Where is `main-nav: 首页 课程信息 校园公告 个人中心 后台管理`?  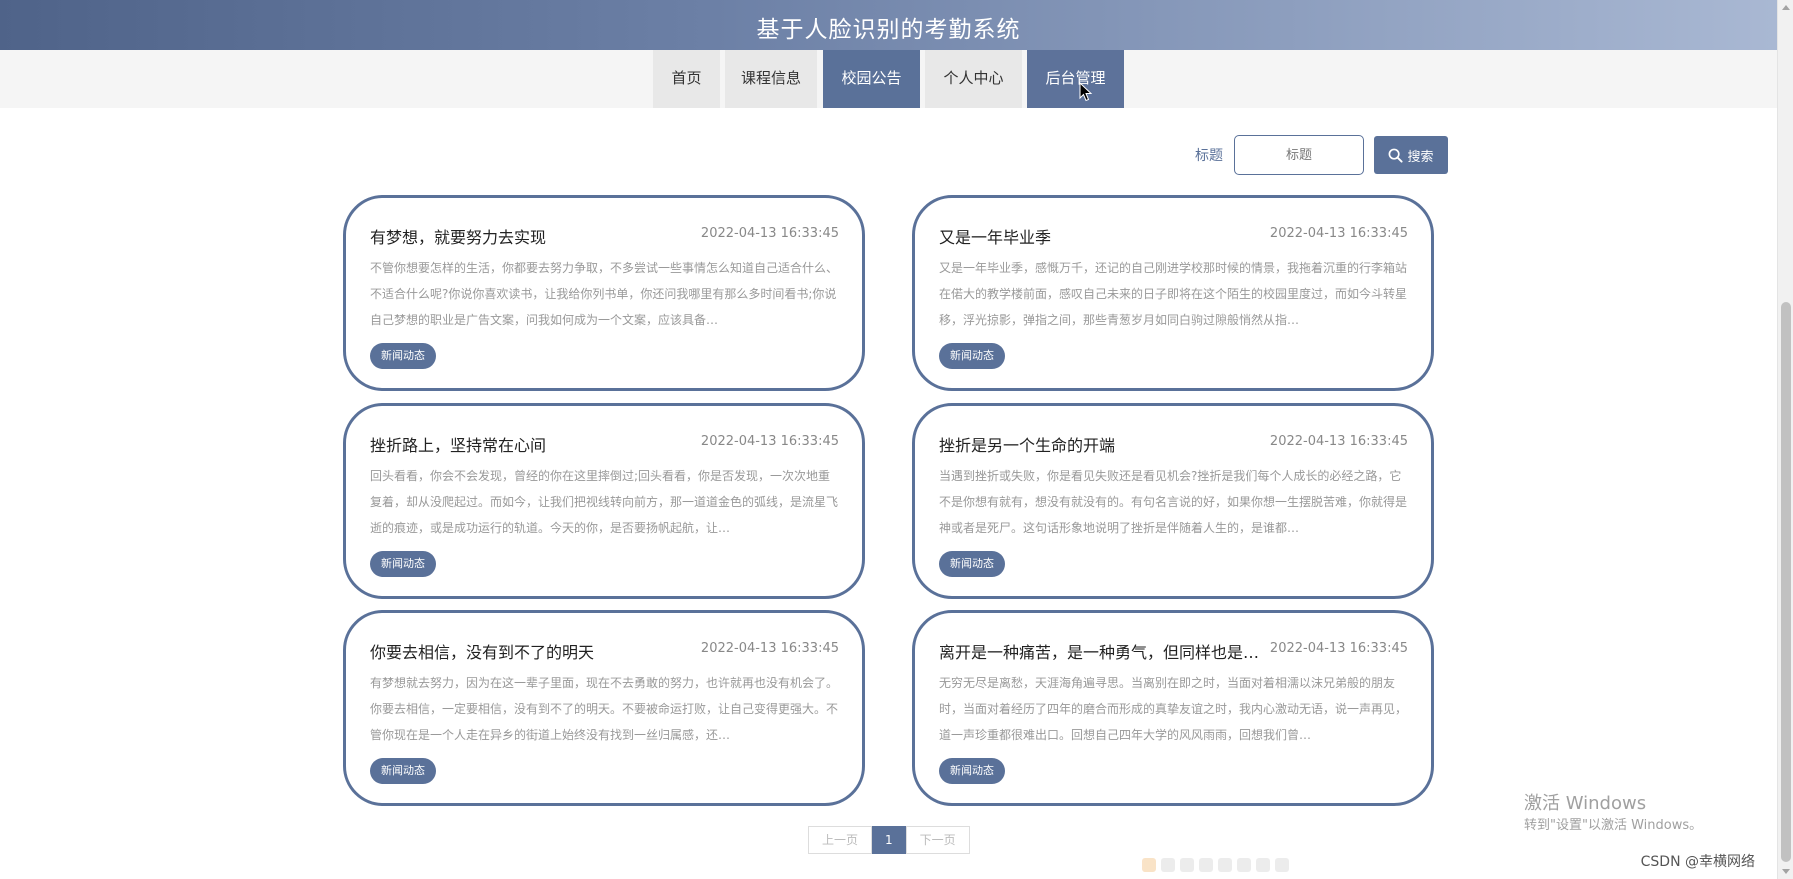 main-nav: 首页 课程信息 校园公告 个人中心 后台管理 is located at coordinates (888, 79).